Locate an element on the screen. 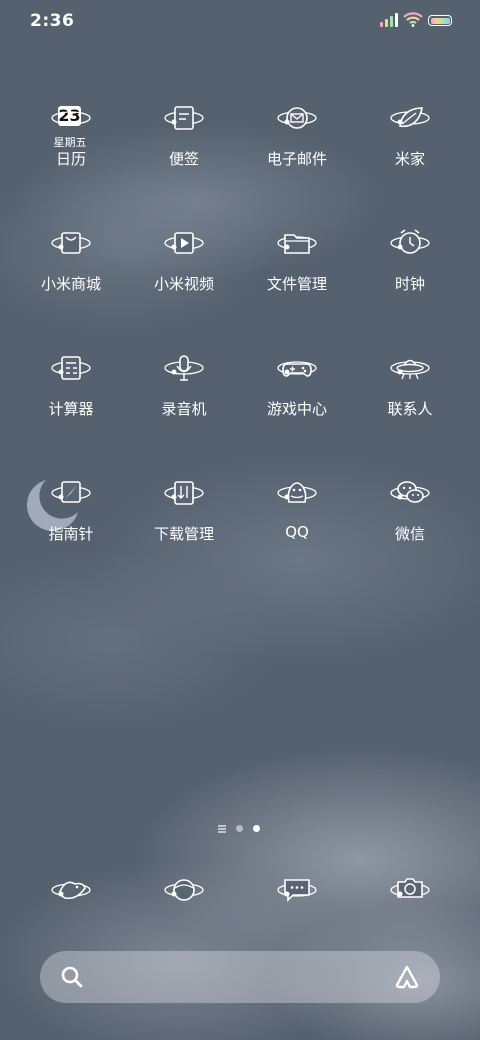 This screenshot has width=480, height=1040. email-icon is located at coordinates (297, 118).